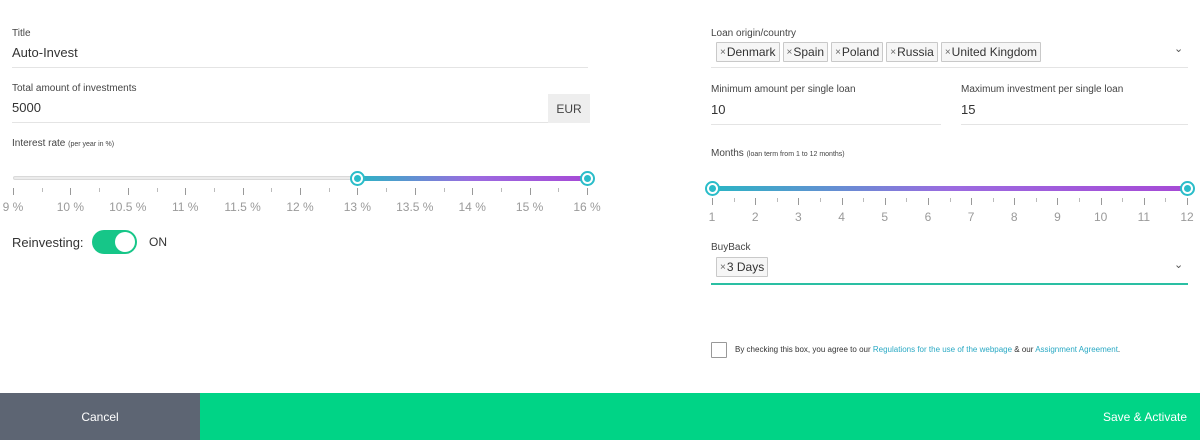 The height and width of the screenshot is (440, 1200). What do you see at coordinates (971, 217) in the screenshot?
I see `slider-tick-label: 7` at bounding box center [971, 217].